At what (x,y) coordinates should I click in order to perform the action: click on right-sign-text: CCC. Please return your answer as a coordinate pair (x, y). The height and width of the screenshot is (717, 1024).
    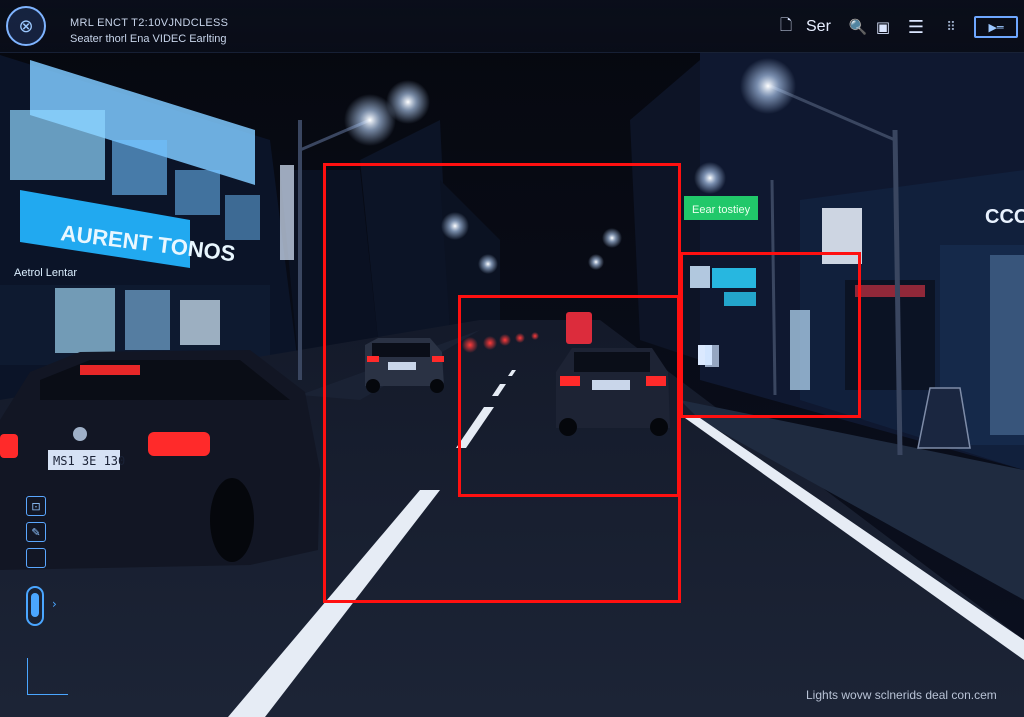
    Looking at the image, I should click on (1004, 217).